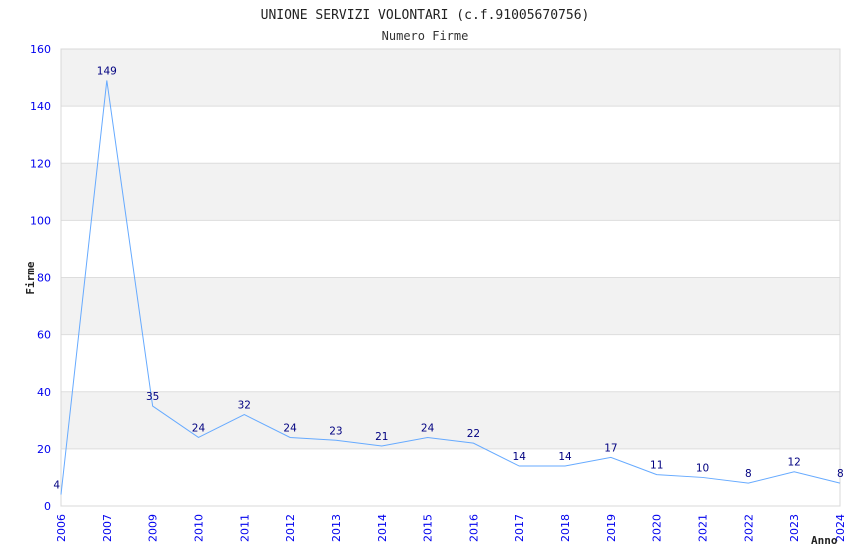 The width and height of the screenshot is (850, 555). I want to click on data-label: 17, so click(610, 448).